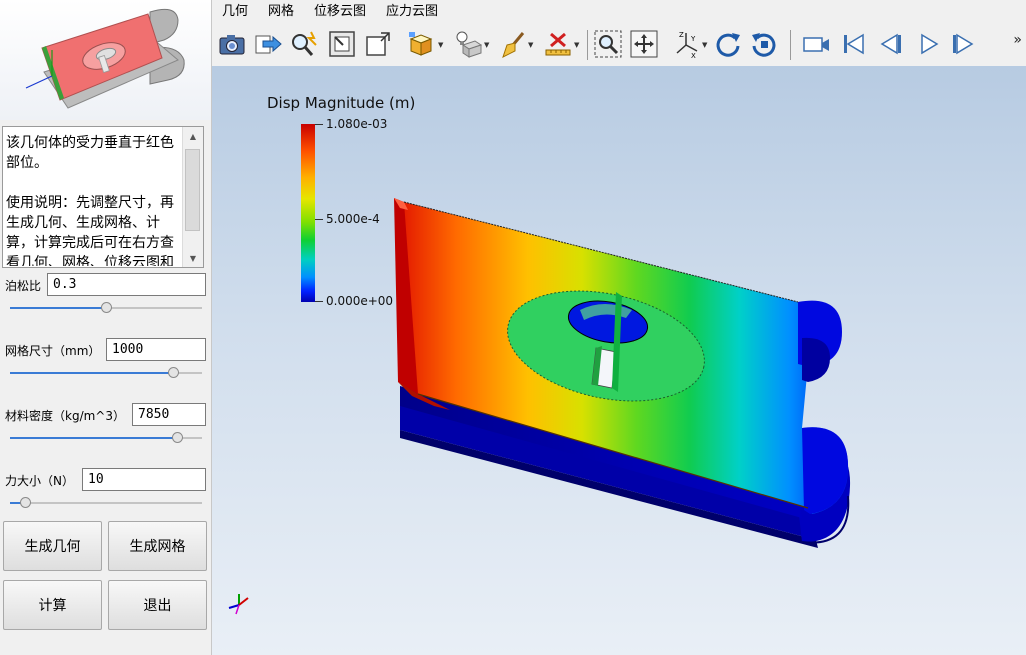 The image size is (1026, 655). Describe the element at coordinates (816, 44) in the screenshot. I see `record-icon` at that location.